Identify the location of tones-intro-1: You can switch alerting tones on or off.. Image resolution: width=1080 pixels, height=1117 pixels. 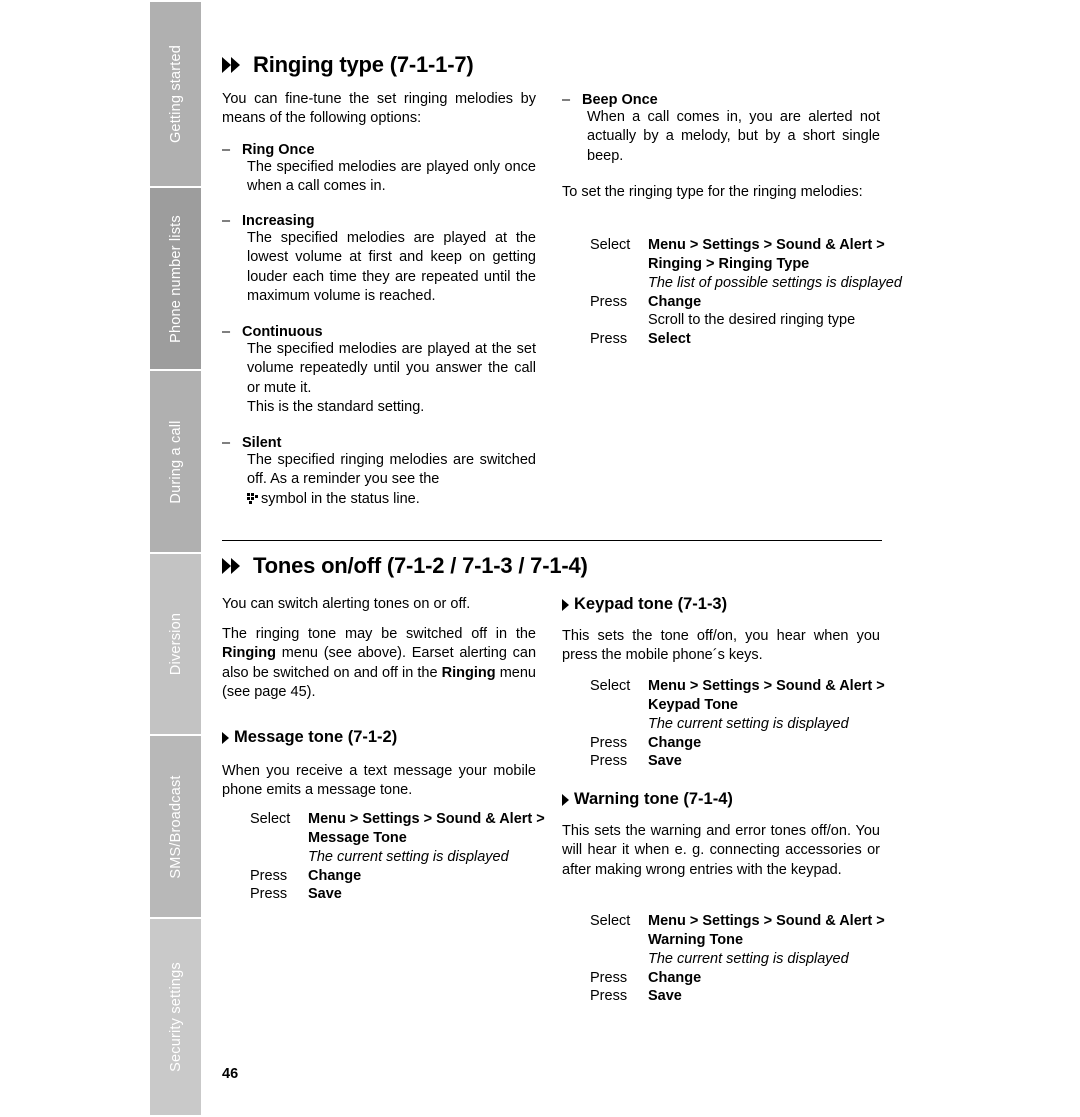
(346, 604).